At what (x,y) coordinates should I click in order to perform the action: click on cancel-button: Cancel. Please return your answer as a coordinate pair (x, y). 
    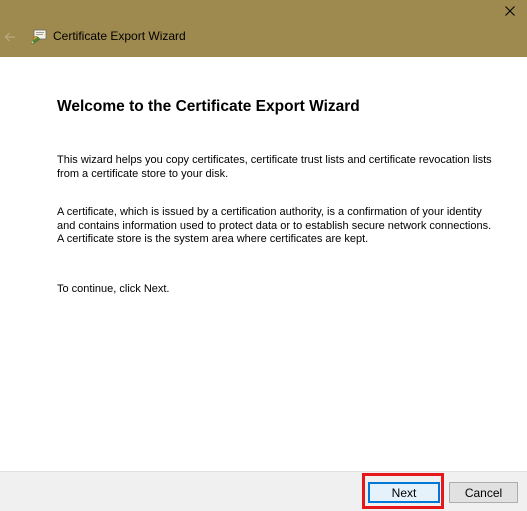
    Looking at the image, I should click on (483, 492).